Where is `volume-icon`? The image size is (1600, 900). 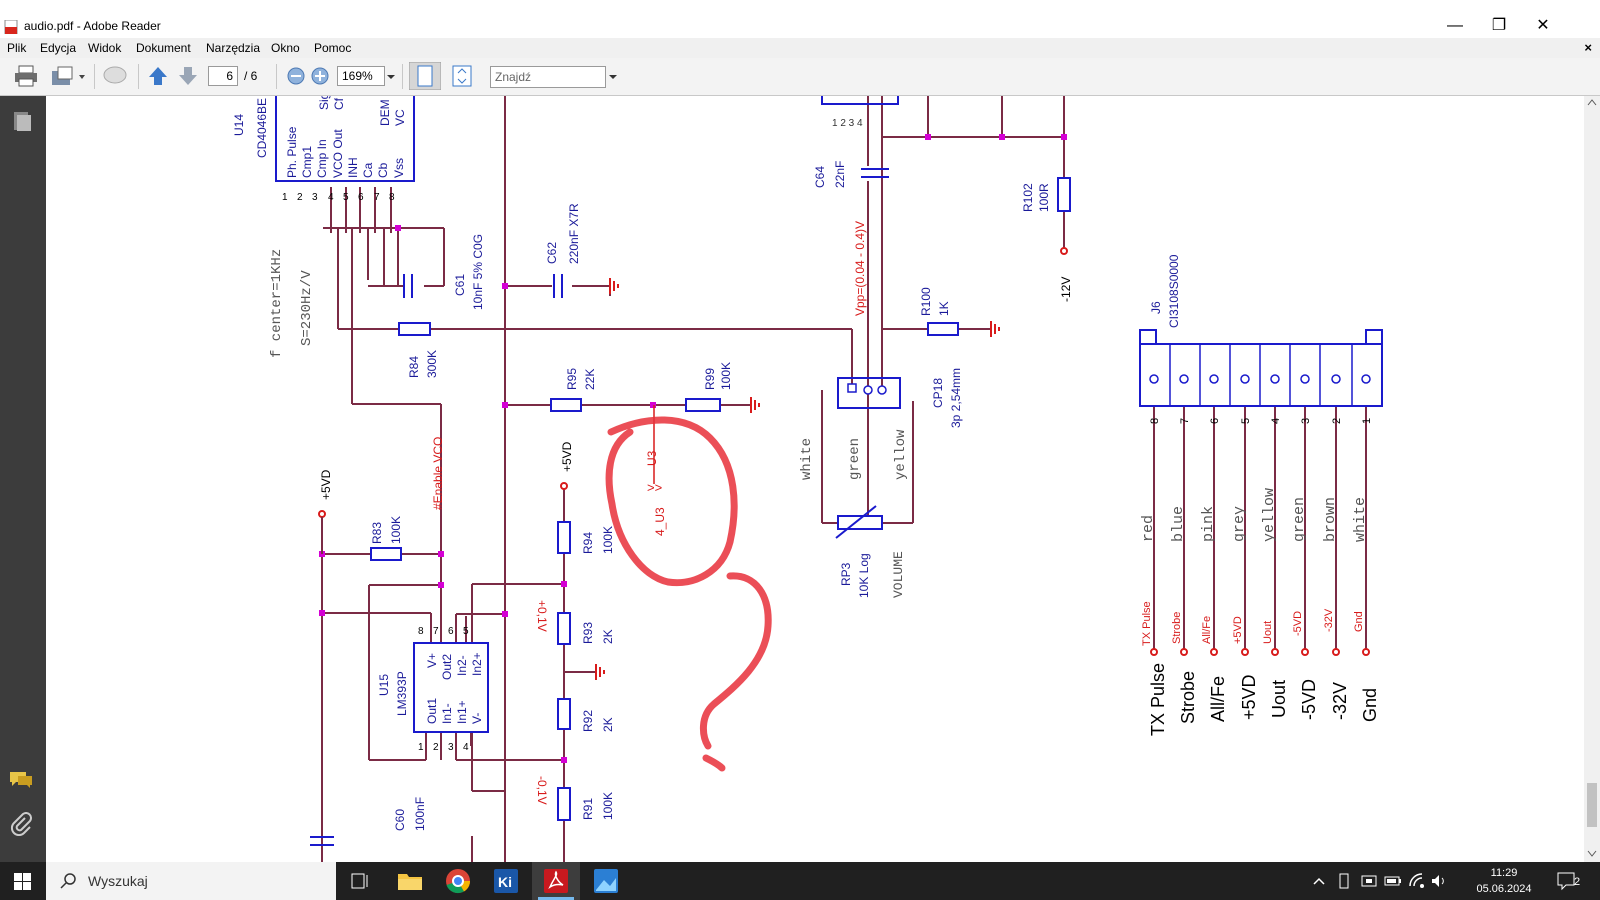
volume-icon is located at coordinates (1439, 881).